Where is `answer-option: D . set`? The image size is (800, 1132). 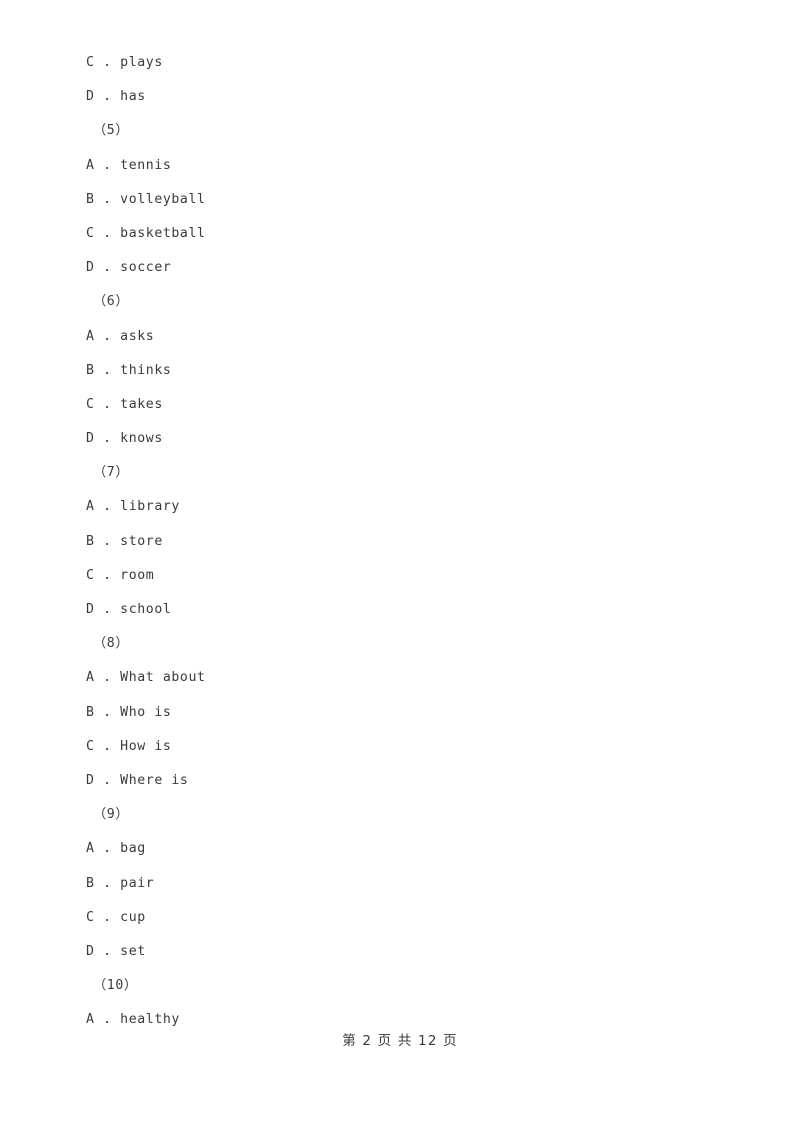
answer-option: D . set is located at coordinates (116, 951).